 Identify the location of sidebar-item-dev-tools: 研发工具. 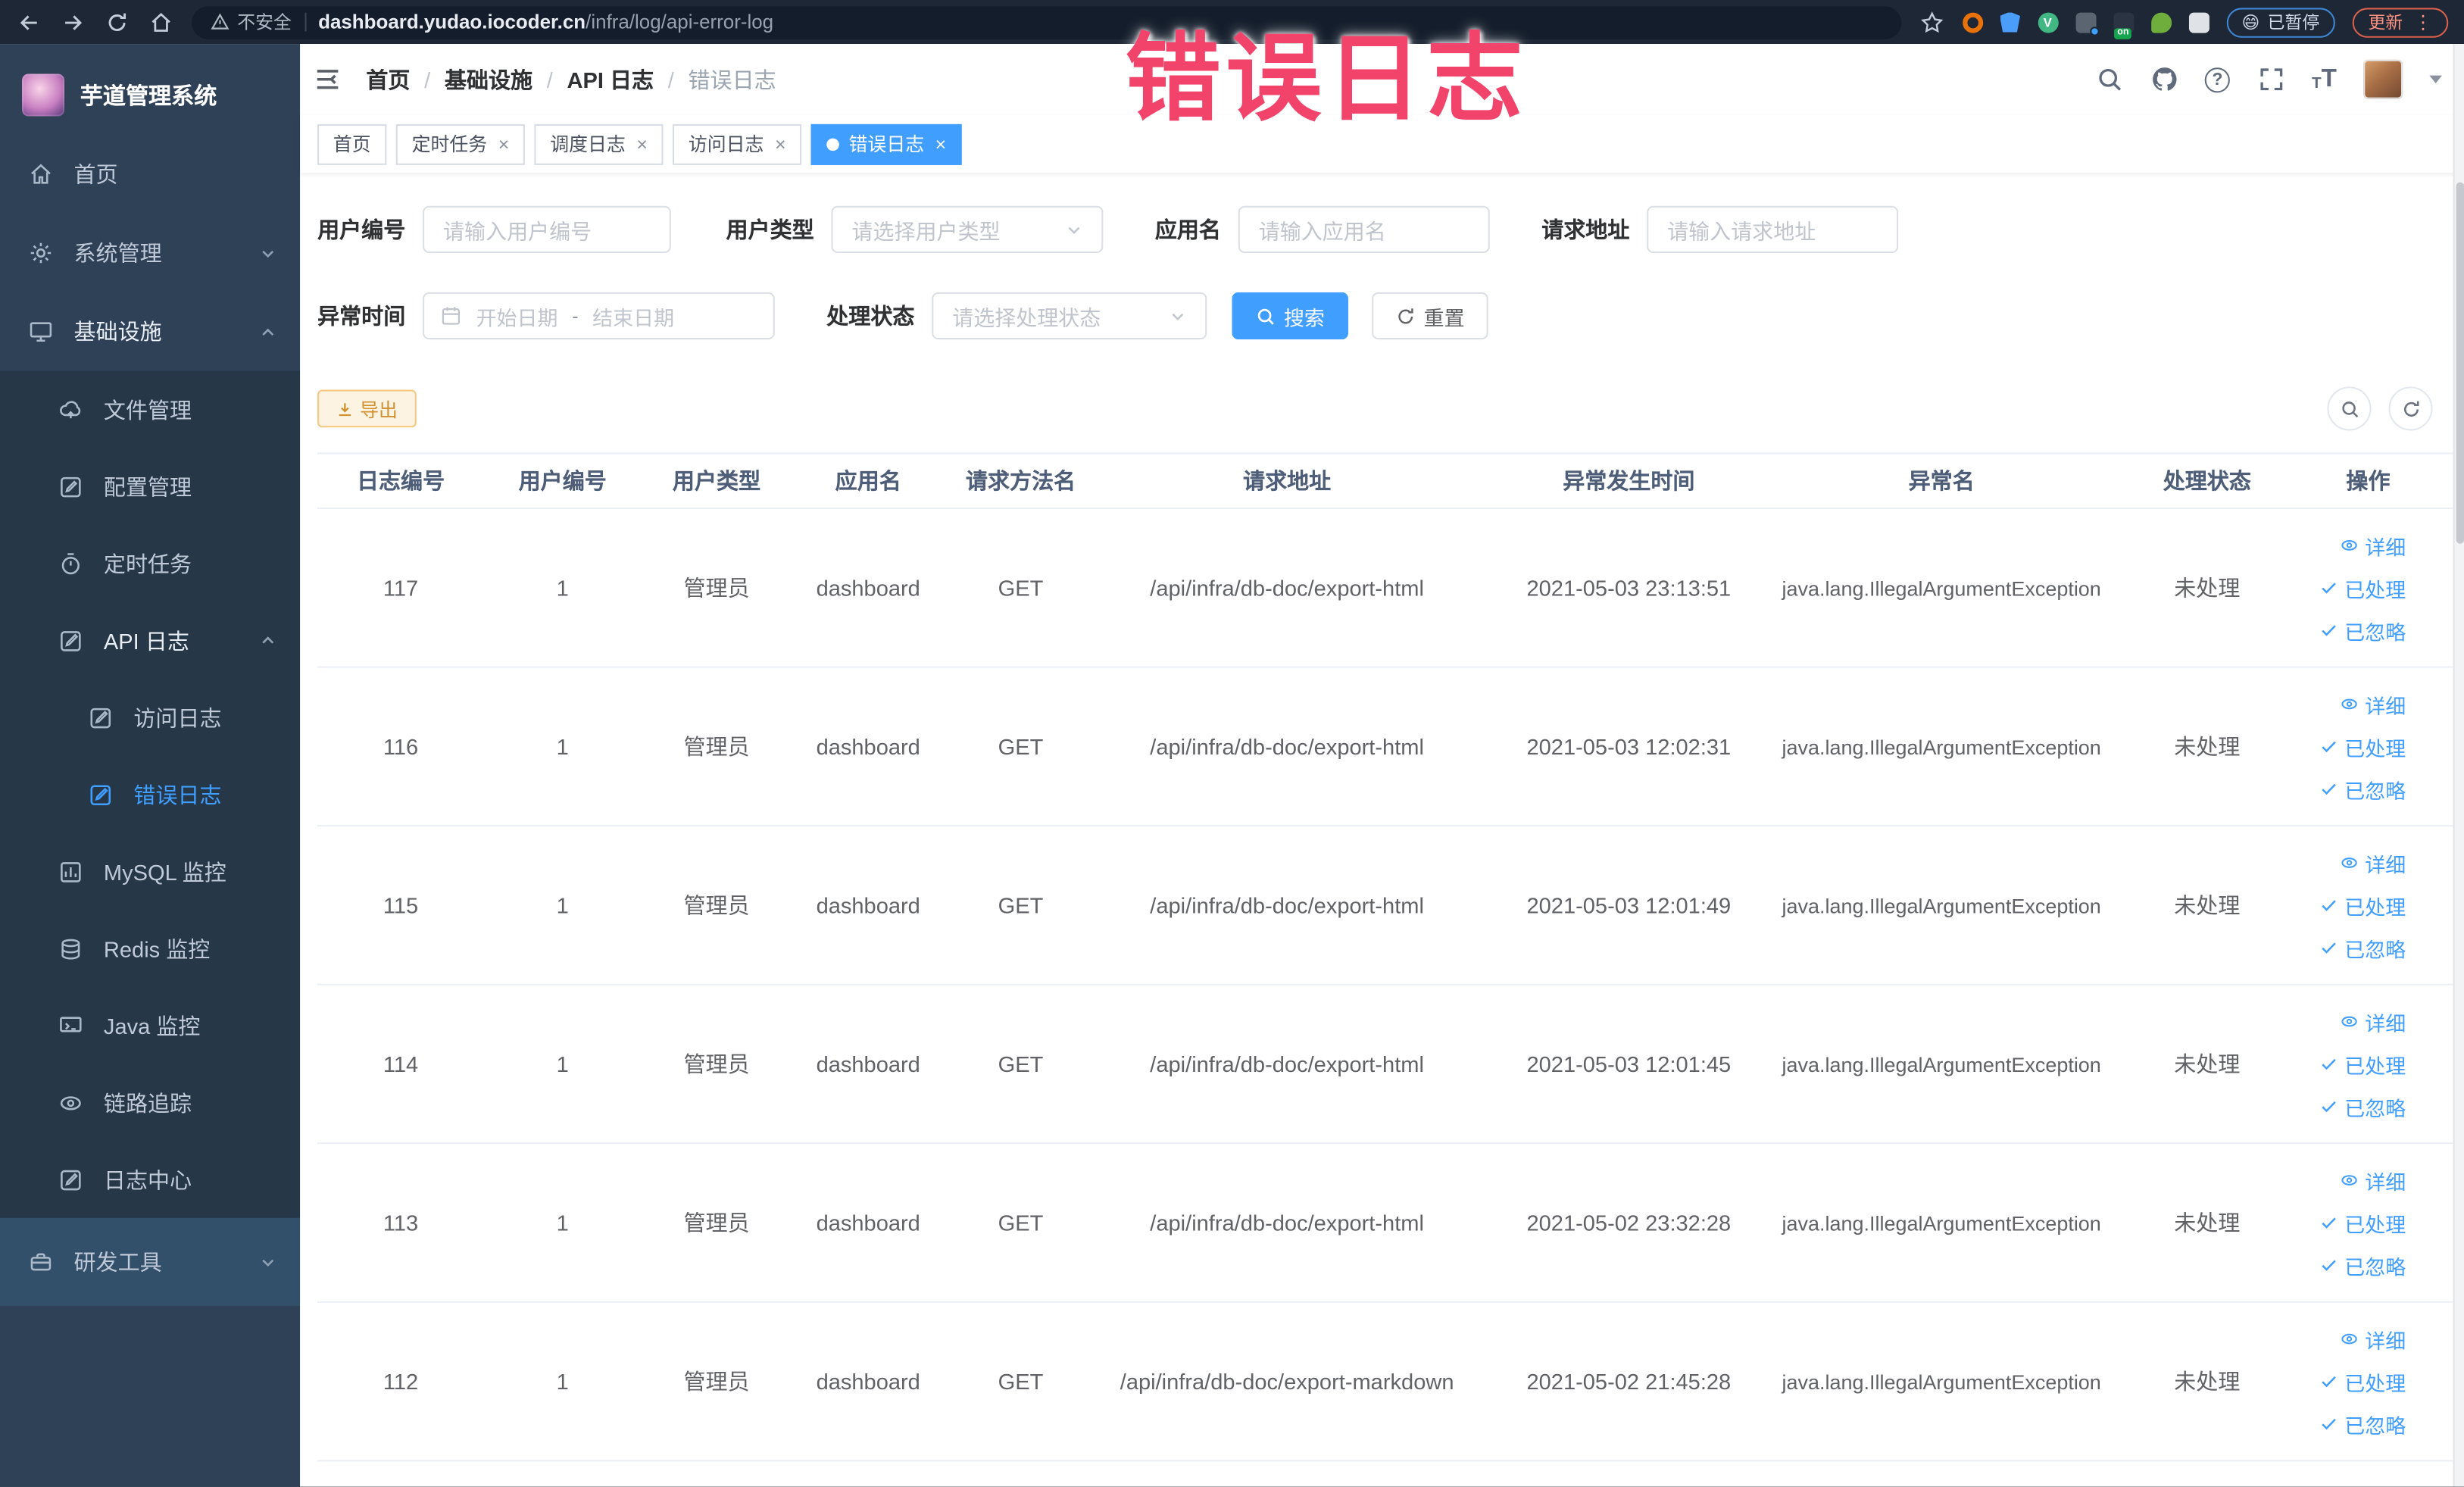
(150, 1262).